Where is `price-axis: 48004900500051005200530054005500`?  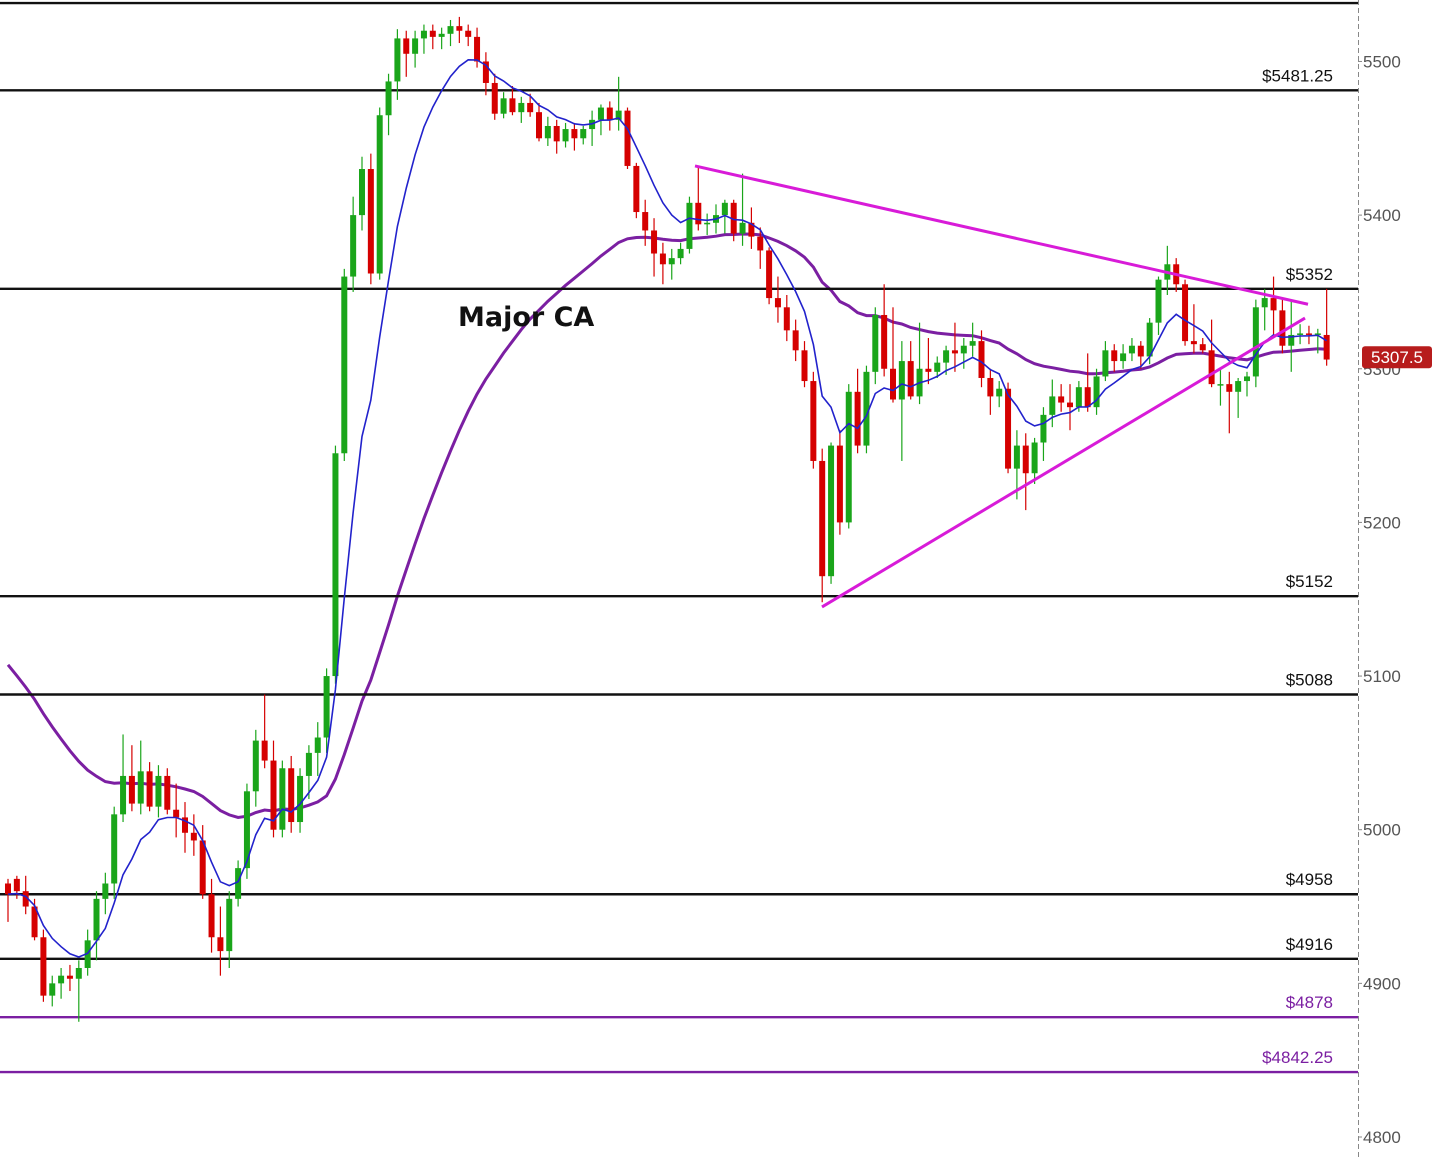
price-axis: 48004900500051005200530054005500 is located at coordinates (1379, 578).